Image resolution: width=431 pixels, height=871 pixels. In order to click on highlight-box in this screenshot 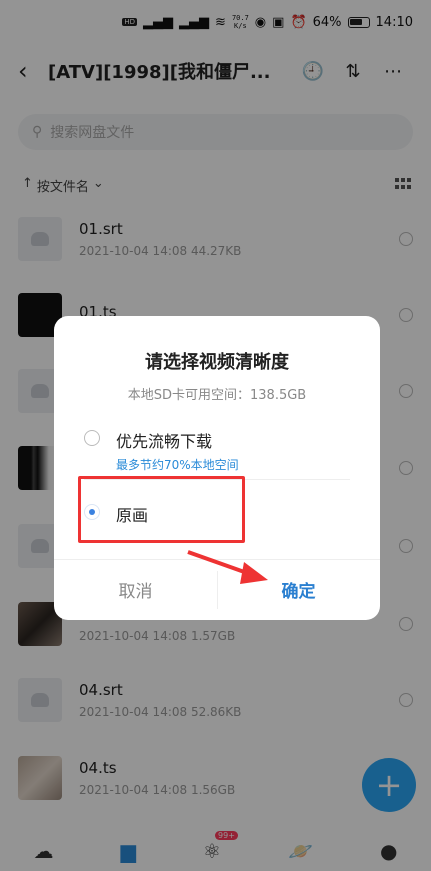, I will do `click(161, 509)`.